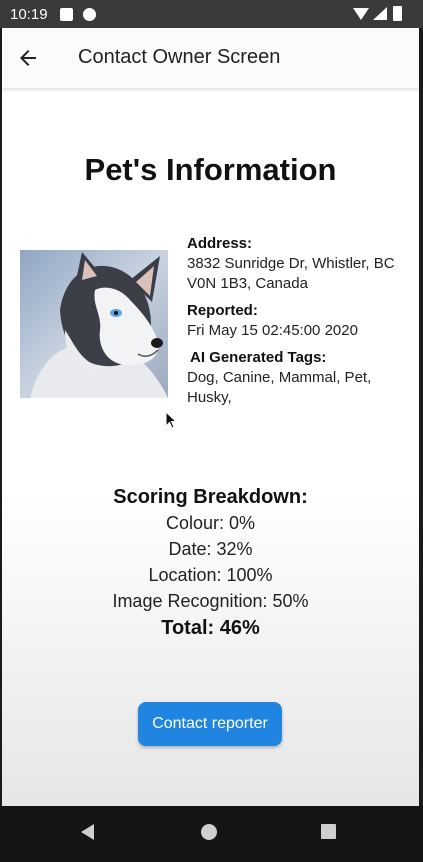 The image size is (423, 862). I want to click on arrow-left-icon, so click(28, 58).